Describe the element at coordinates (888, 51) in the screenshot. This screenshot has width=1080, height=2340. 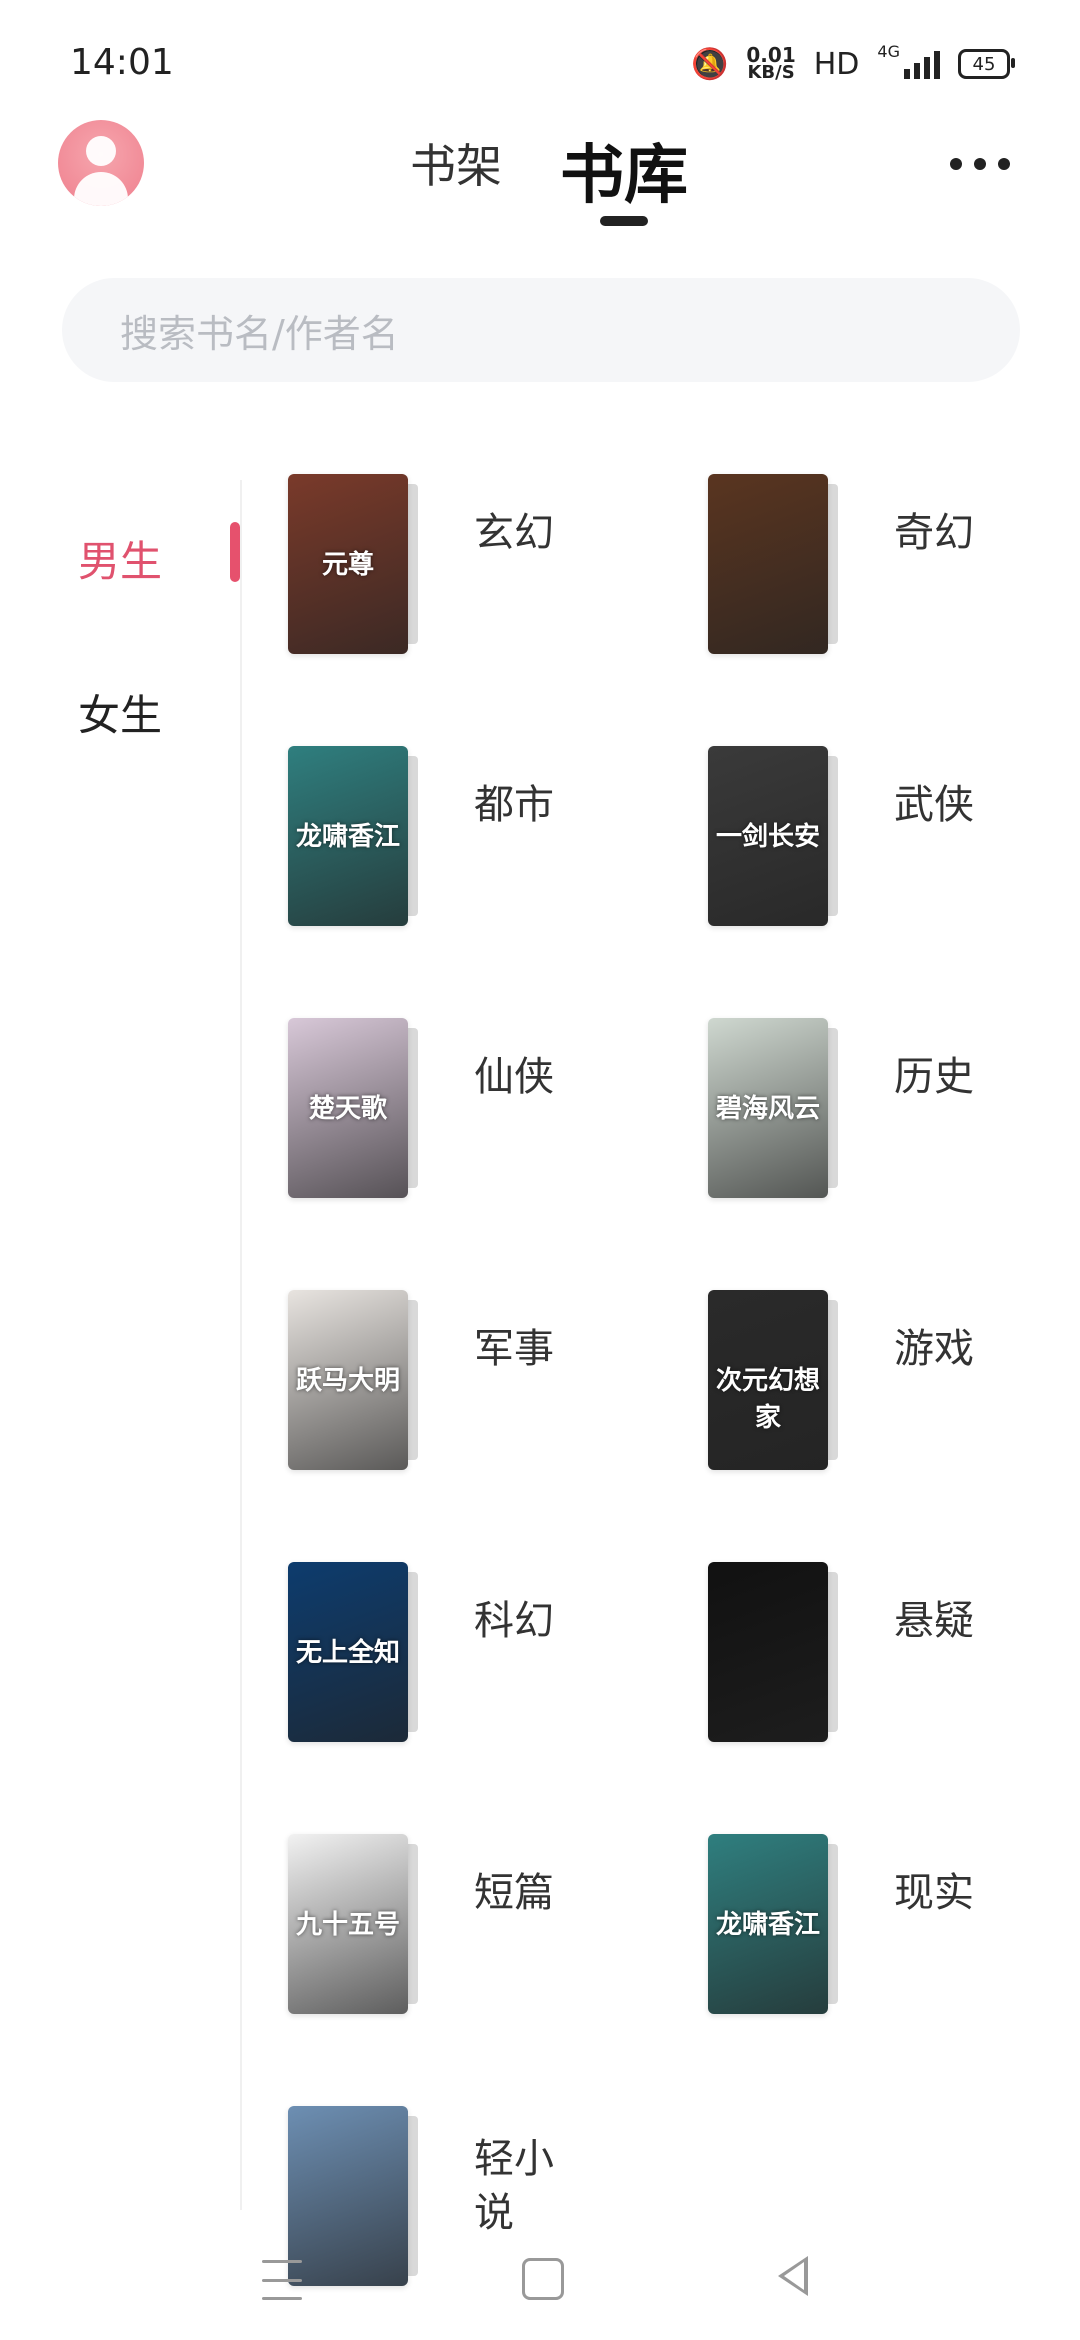
I see `network-type: 4G` at that location.